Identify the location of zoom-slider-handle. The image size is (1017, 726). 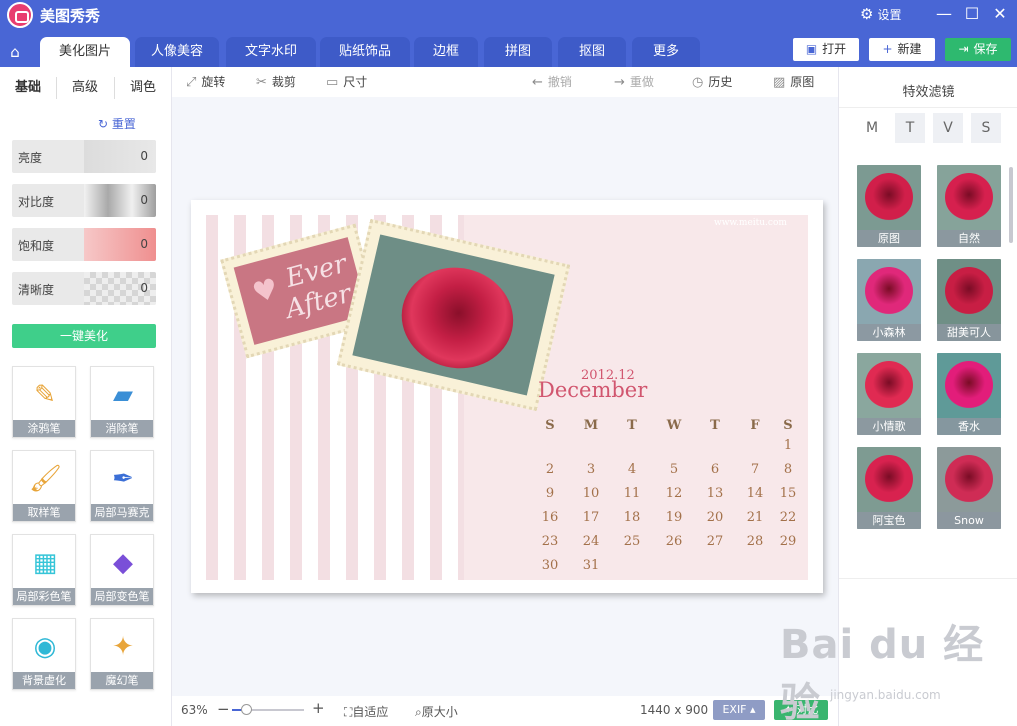
(246, 709).